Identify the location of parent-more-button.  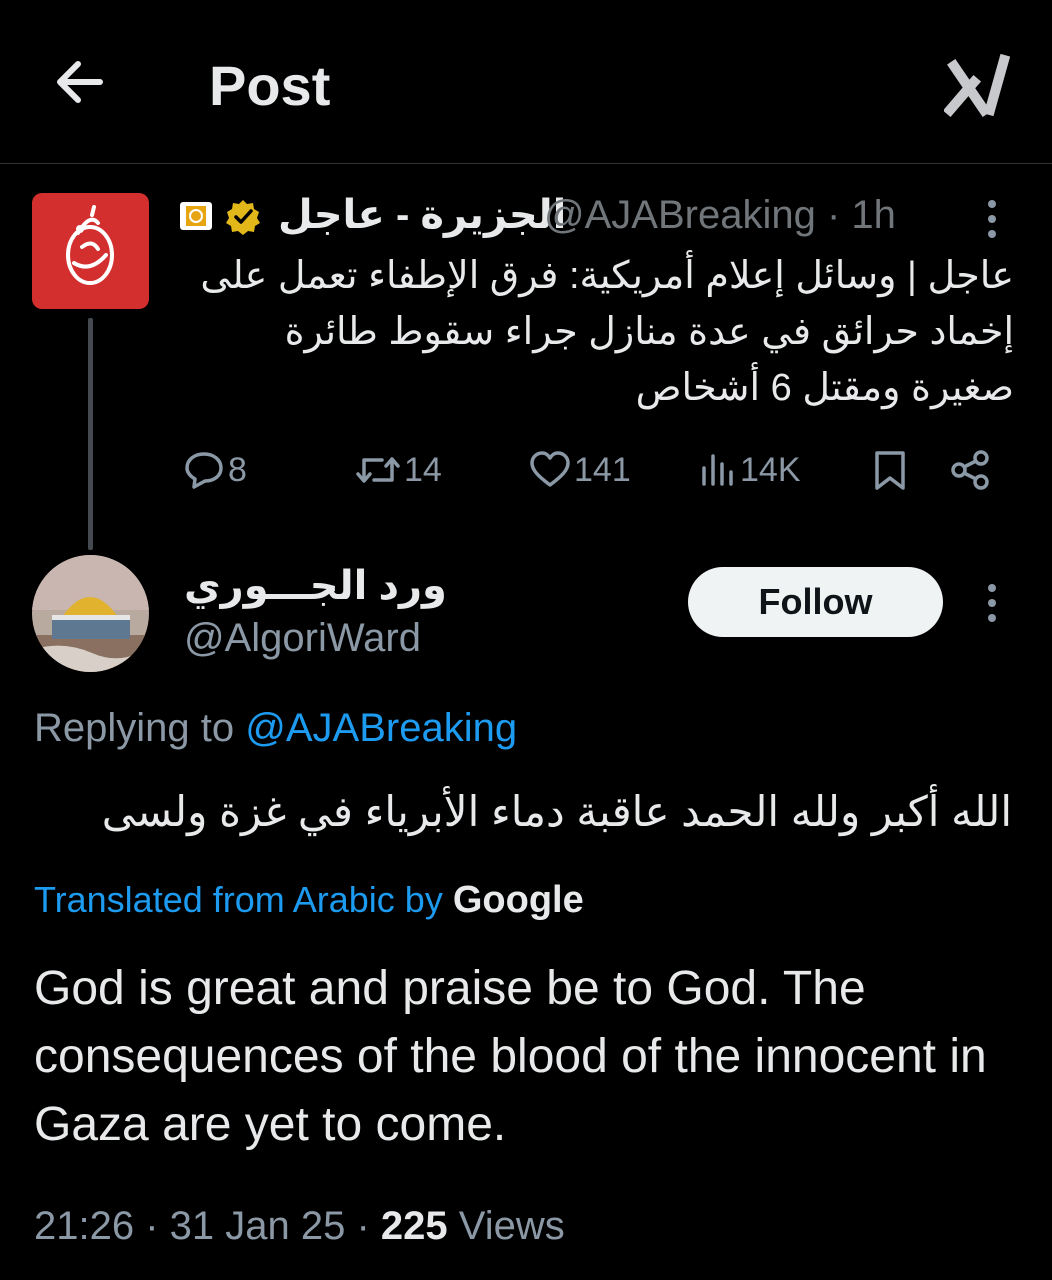
(992, 219).